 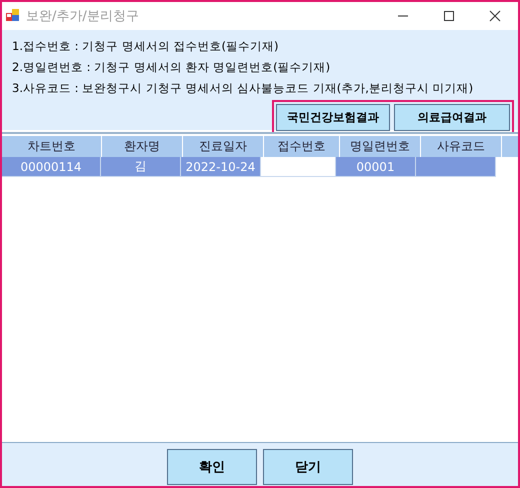 I want to click on dialog-button: 닫기, so click(x=308, y=467).